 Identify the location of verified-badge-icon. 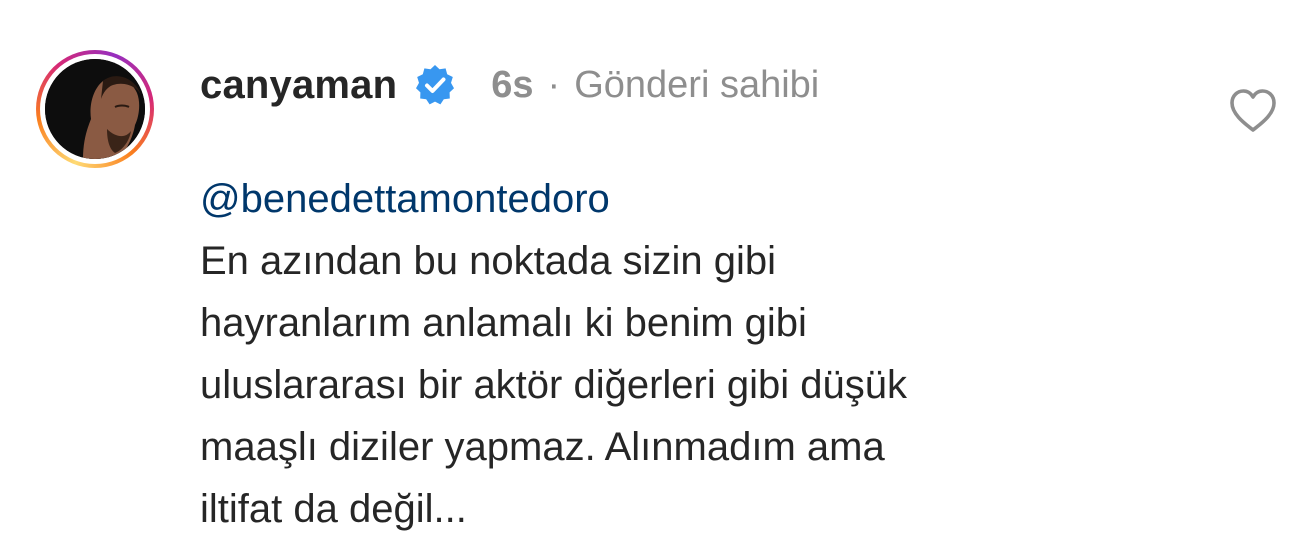
(435, 85).